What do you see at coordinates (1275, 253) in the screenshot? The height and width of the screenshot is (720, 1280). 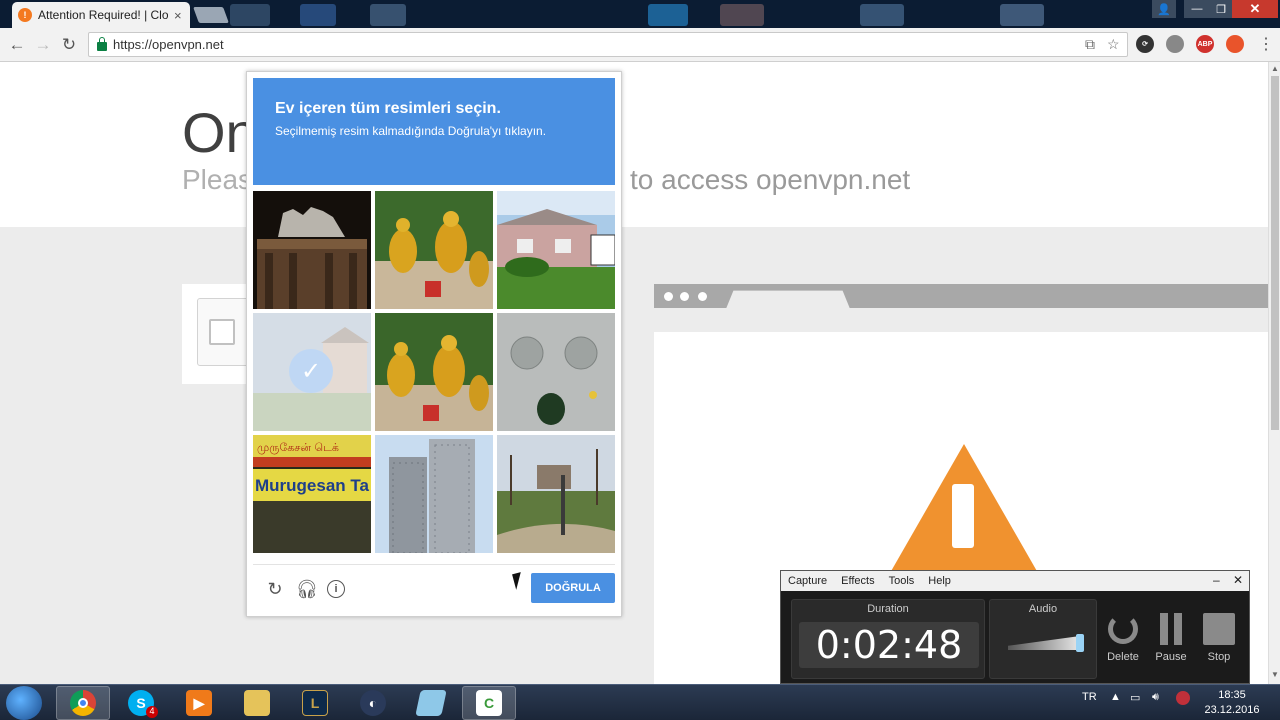 I see `scrollbar-thumb` at bounding box center [1275, 253].